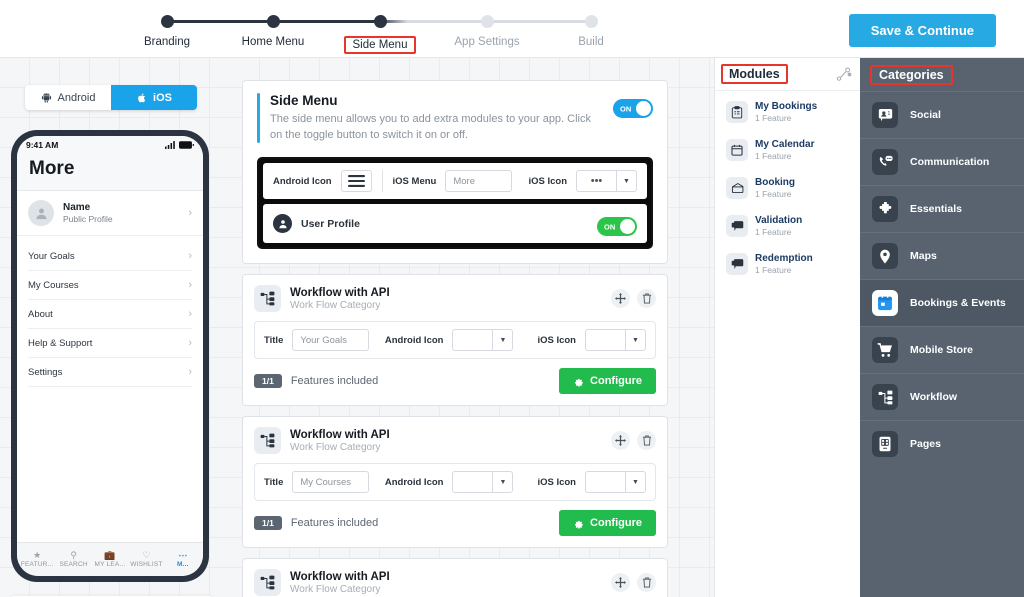  I want to click on module-item-booking: Booking 1 Feature, so click(787, 188).